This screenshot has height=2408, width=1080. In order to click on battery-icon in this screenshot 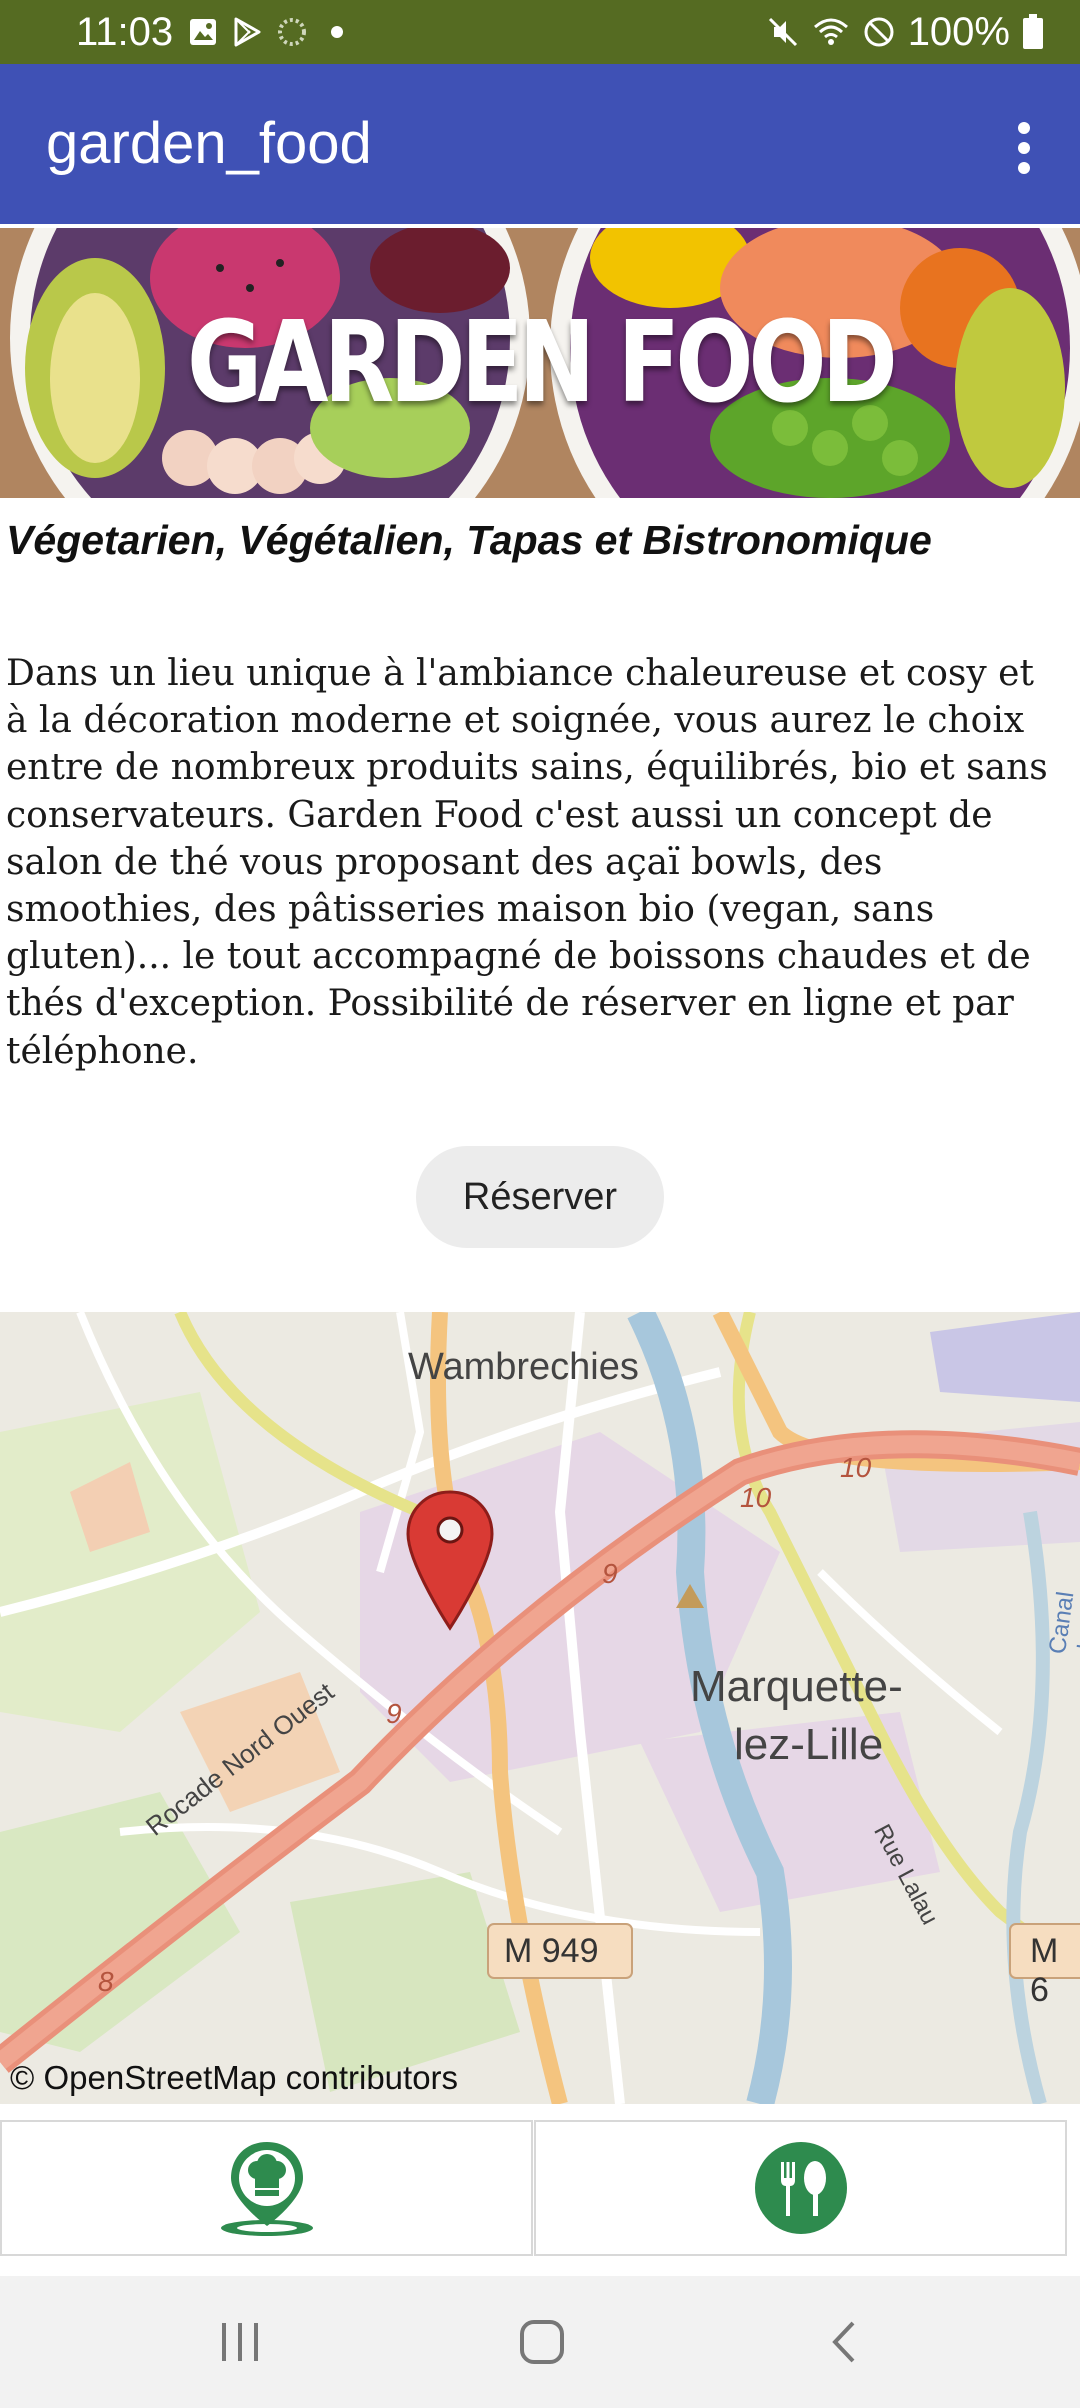, I will do `click(1033, 31)`.